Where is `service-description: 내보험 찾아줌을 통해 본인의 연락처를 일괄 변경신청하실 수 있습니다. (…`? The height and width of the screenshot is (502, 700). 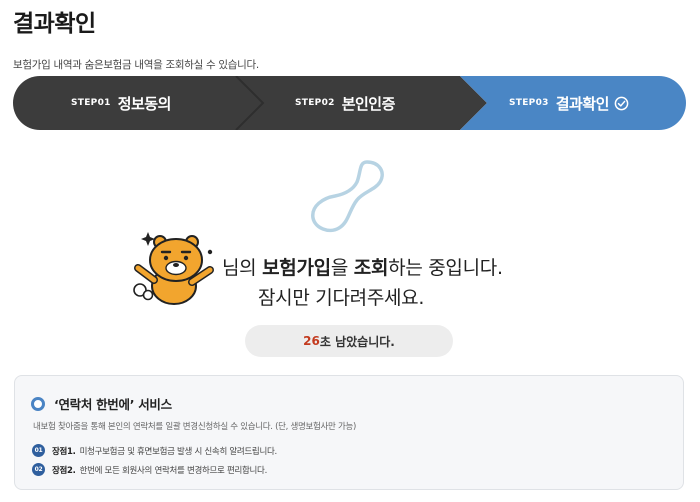
service-description: 내보험 찾아줌을 통해 본인의 연락처를 일괄 변경신청하실 수 있습니다. (… is located at coordinates (195, 427).